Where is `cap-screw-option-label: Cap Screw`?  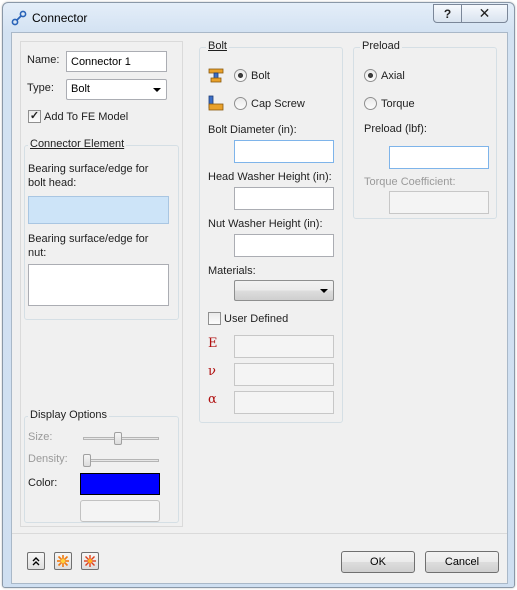
cap-screw-option-label: Cap Screw is located at coordinates (278, 104).